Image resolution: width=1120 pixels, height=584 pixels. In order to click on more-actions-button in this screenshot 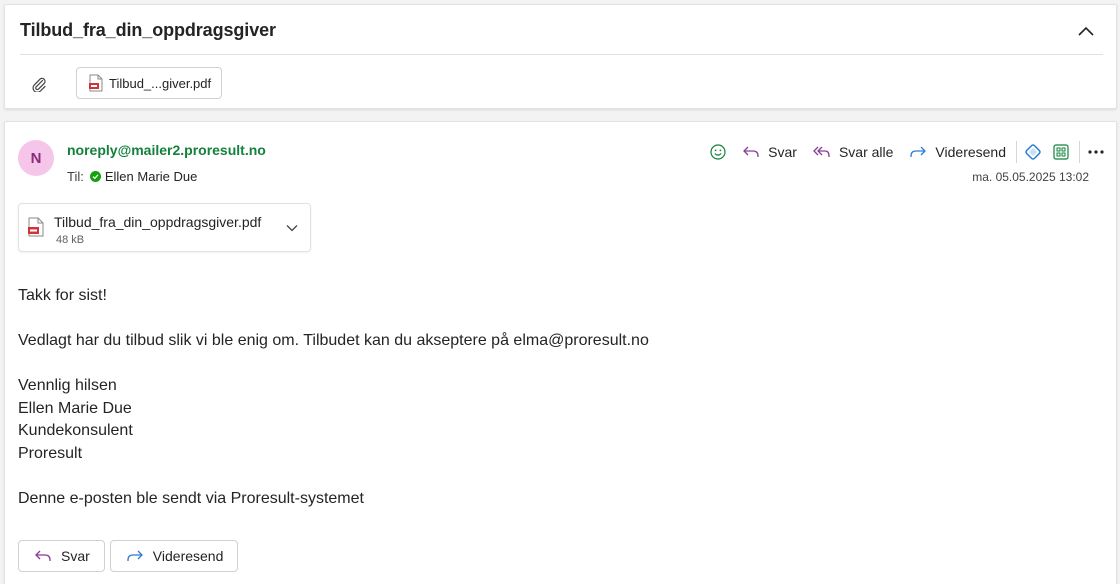, I will do `click(1096, 152)`.